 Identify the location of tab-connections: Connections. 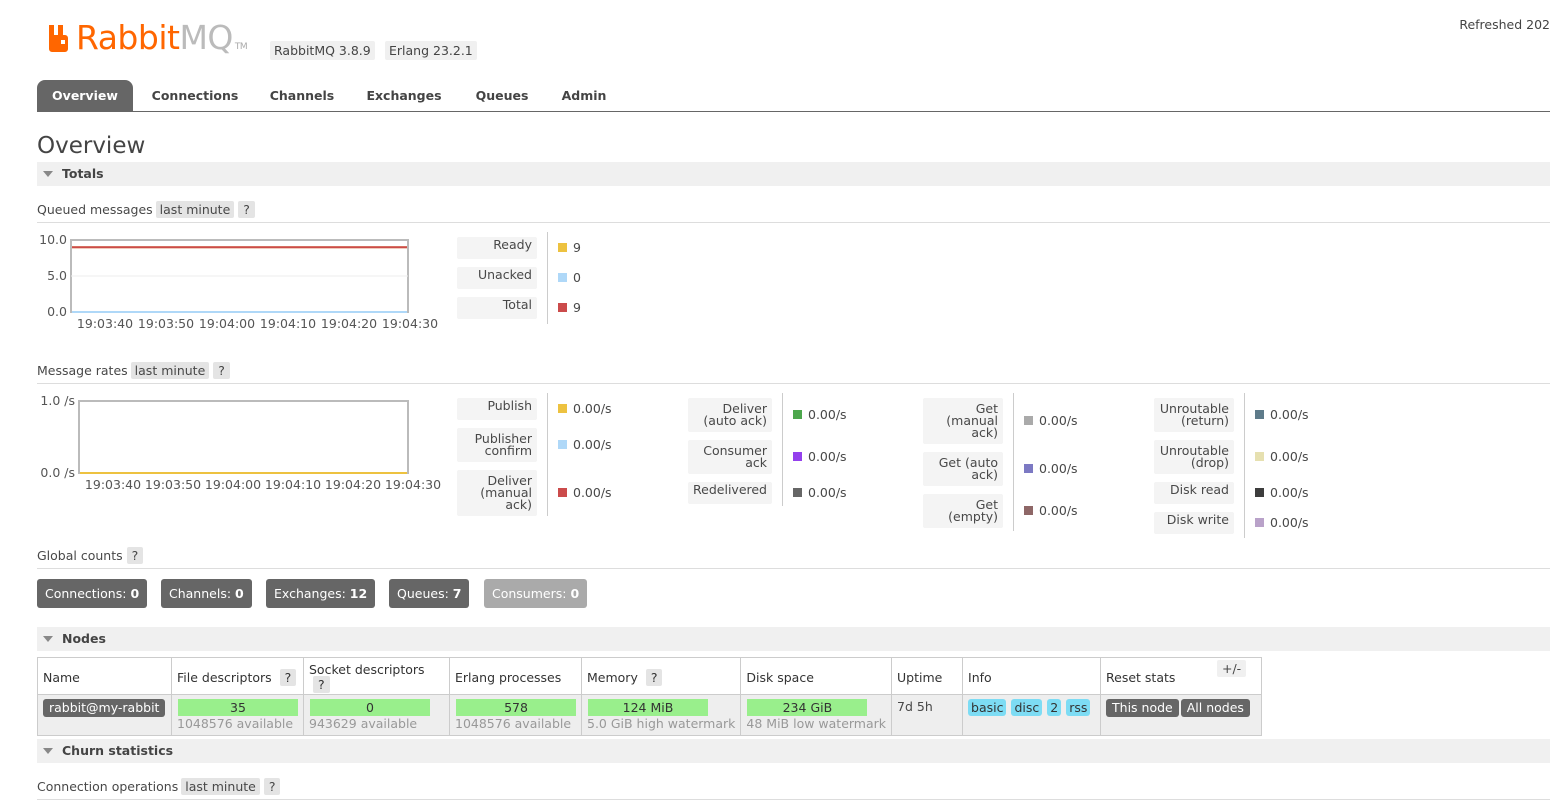
(195, 95).